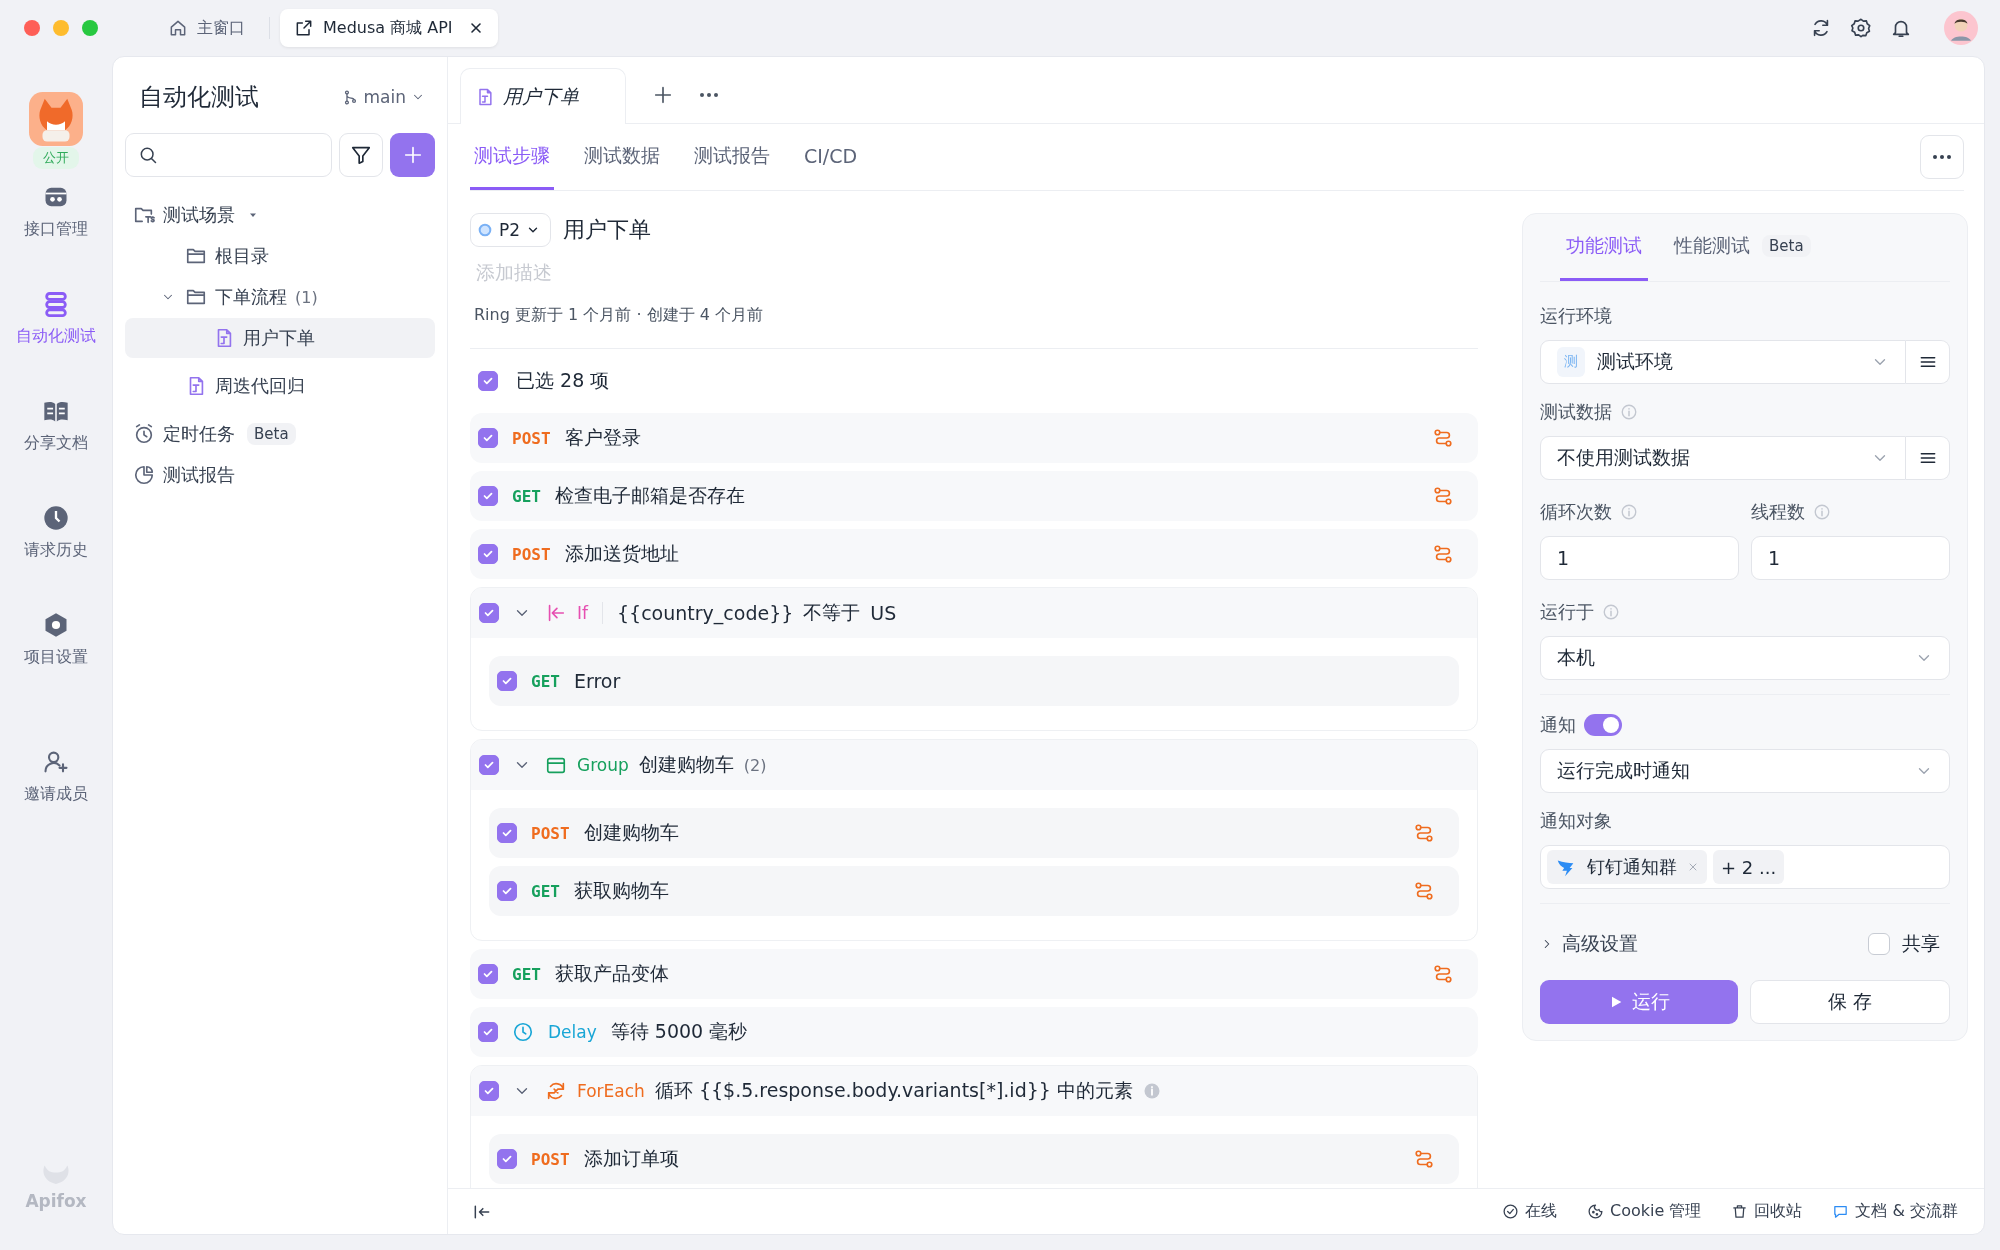  What do you see at coordinates (1861, 28) in the screenshot?
I see `settings-button` at bounding box center [1861, 28].